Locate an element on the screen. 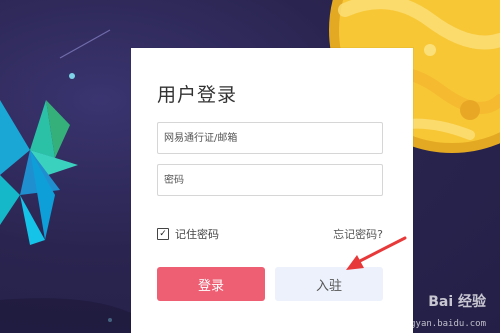 Image resolution: width=500 pixels, height=333 pixels. password-input is located at coordinates (270, 180).